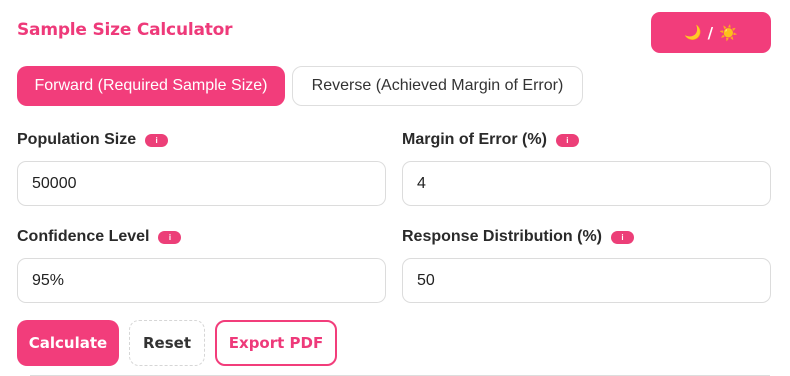 The height and width of the screenshot is (376, 790). I want to click on response-distribution-label: Response Distribution (%) i, so click(518, 237).